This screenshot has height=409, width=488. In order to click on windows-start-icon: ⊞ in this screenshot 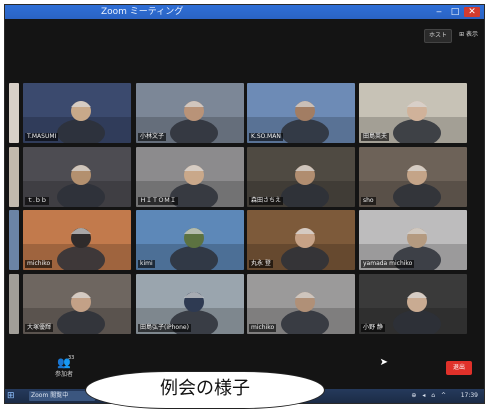, I will do `click(12, 396)`.